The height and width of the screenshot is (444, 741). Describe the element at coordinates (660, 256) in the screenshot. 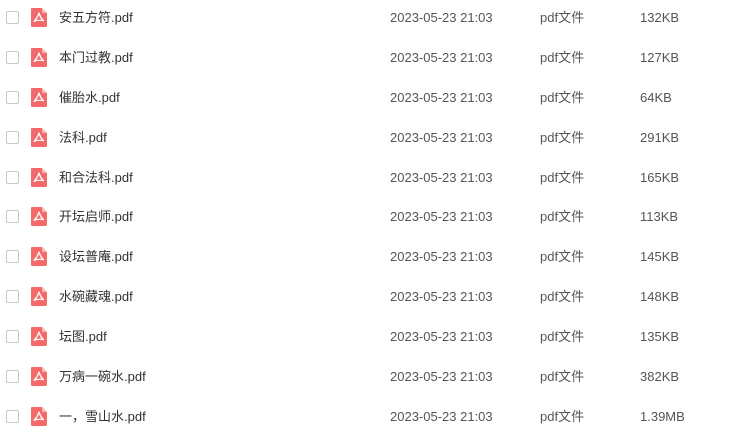

I see `file-size: 145KB` at that location.